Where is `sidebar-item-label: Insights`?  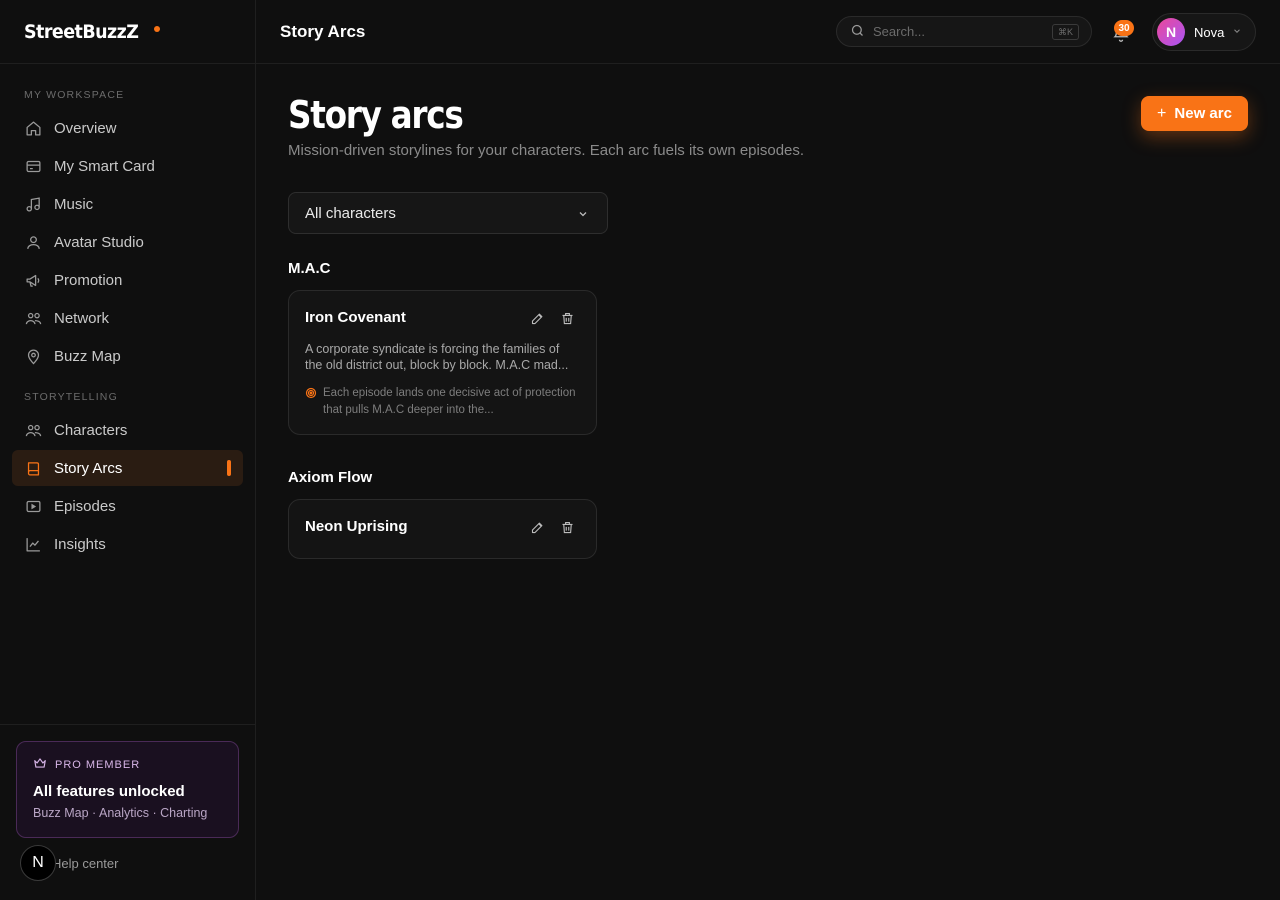 sidebar-item-label: Insights is located at coordinates (80, 544).